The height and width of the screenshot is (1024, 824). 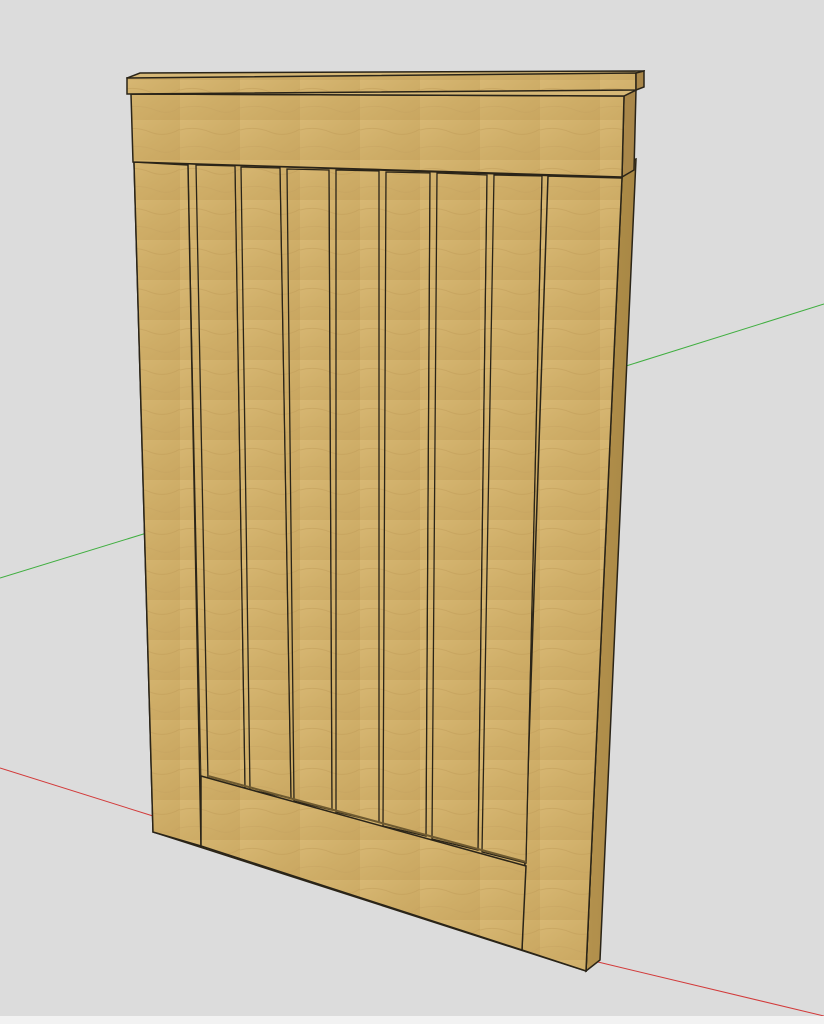 What do you see at coordinates (77, 792) in the screenshot?
I see `red-axis-line` at bounding box center [77, 792].